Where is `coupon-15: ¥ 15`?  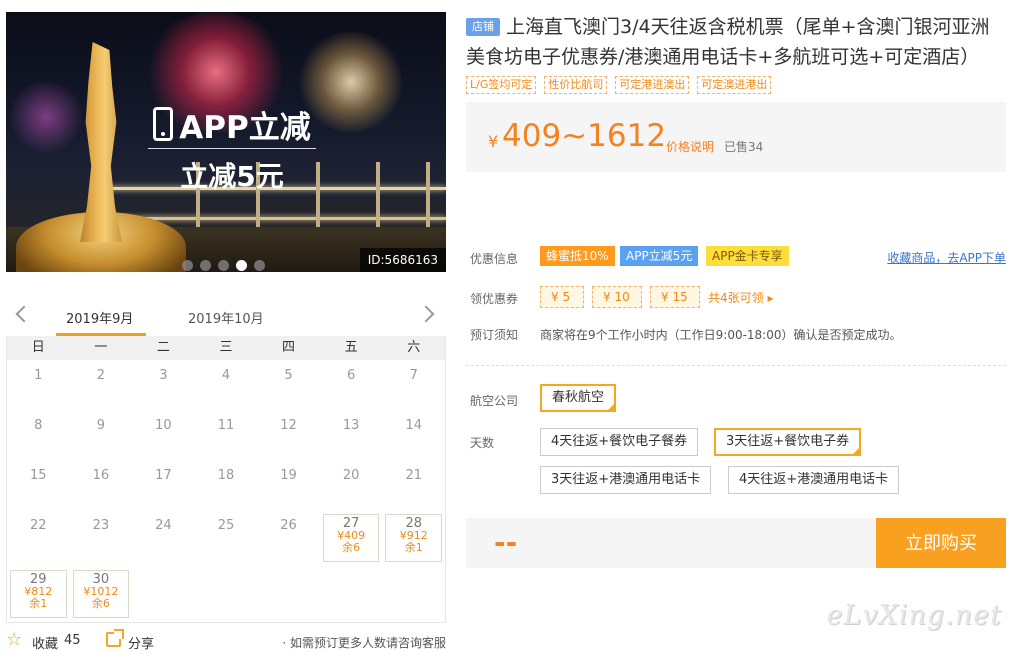 coupon-15: ¥ 15 is located at coordinates (675, 297).